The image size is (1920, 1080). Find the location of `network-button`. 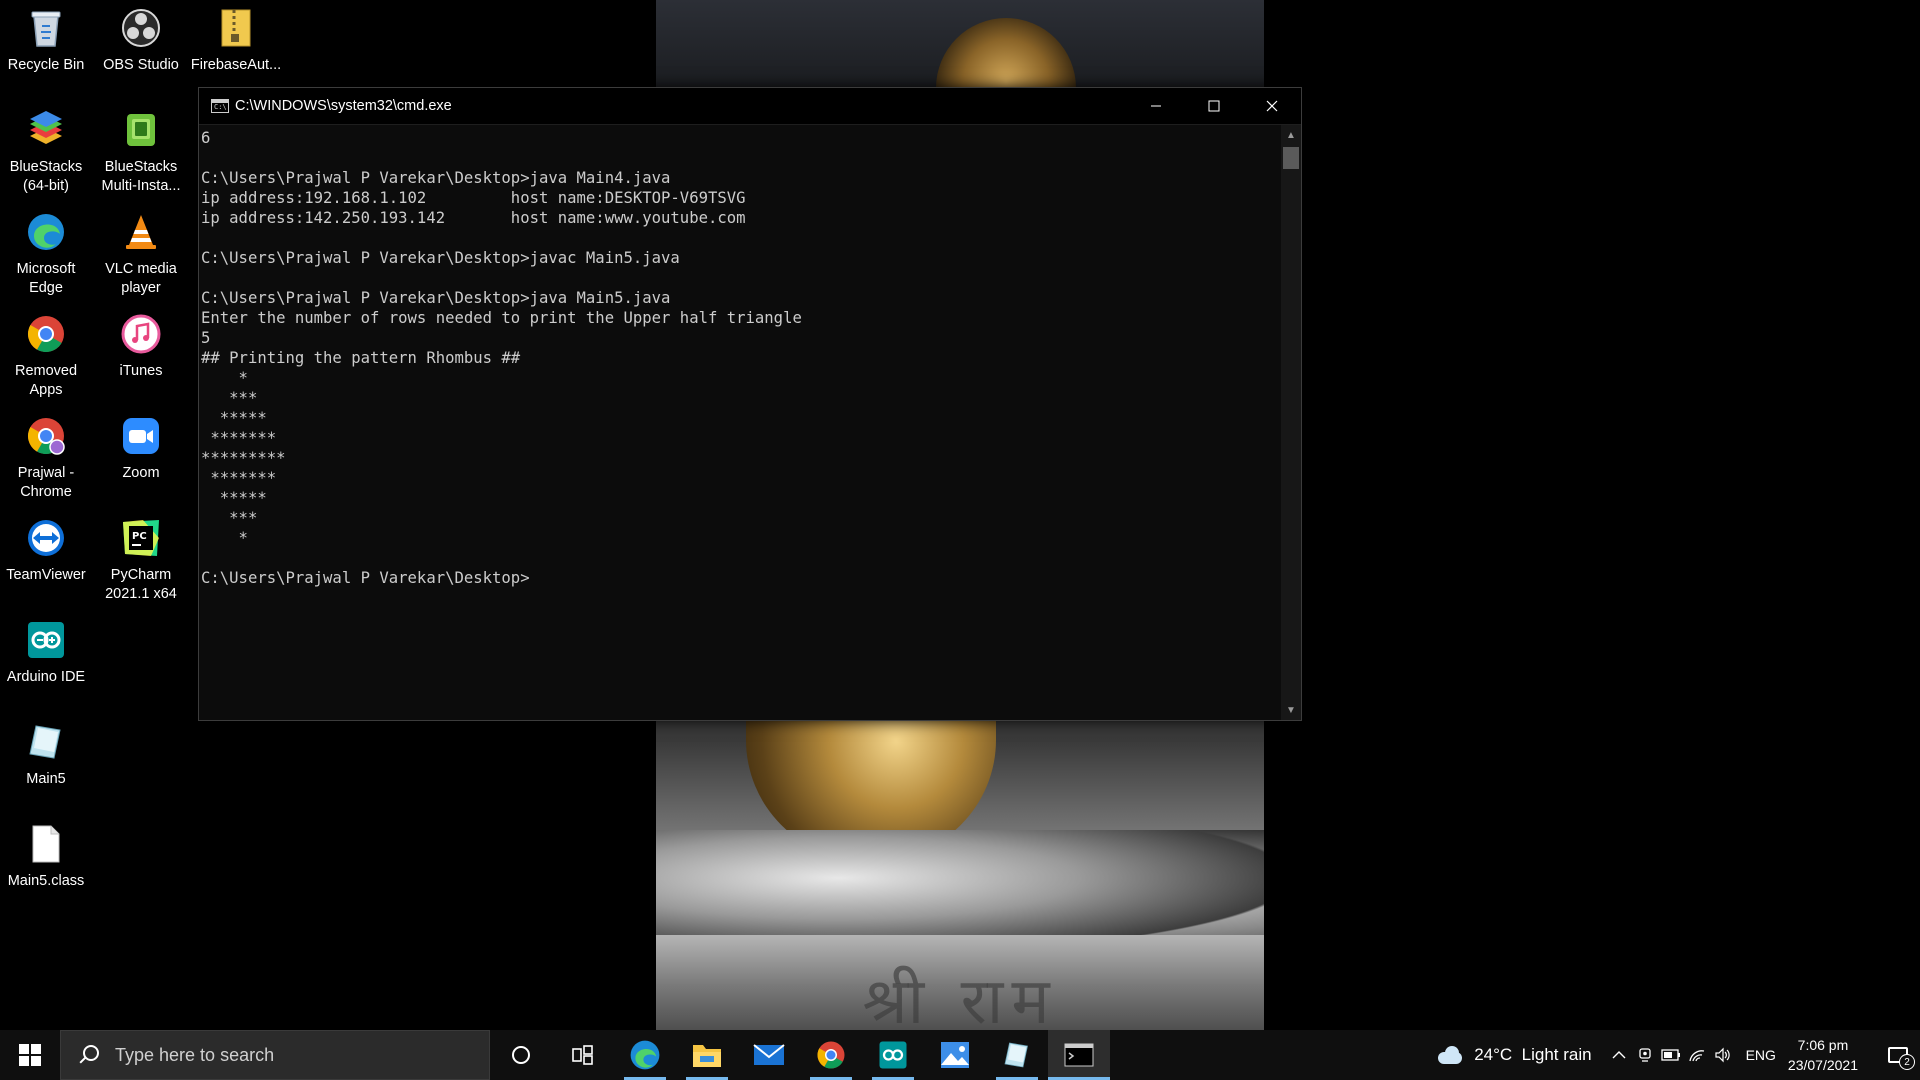

network-button is located at coordinates (1697, 1055).